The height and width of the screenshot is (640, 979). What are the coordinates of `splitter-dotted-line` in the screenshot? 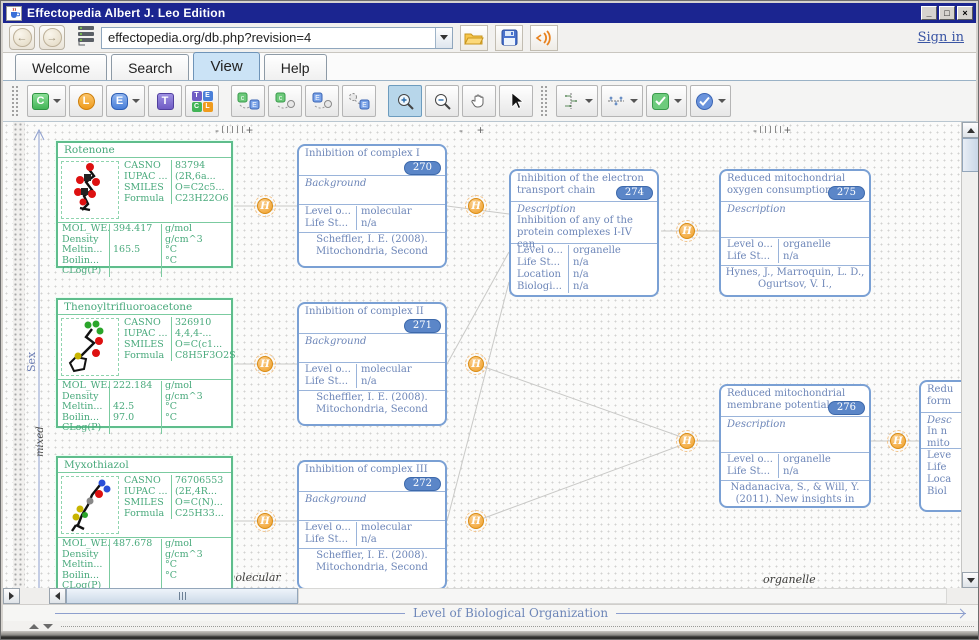 It's located at (517, 626).